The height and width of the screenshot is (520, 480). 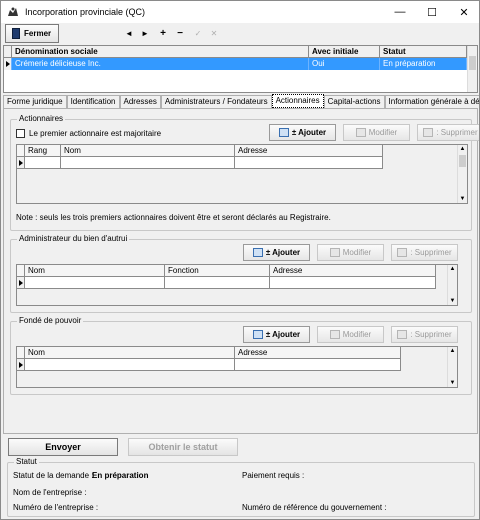 What do you see at coordinates (163, 33) in the screenshot?
I see `add-record-button: +` at bounding box center [163, 33].